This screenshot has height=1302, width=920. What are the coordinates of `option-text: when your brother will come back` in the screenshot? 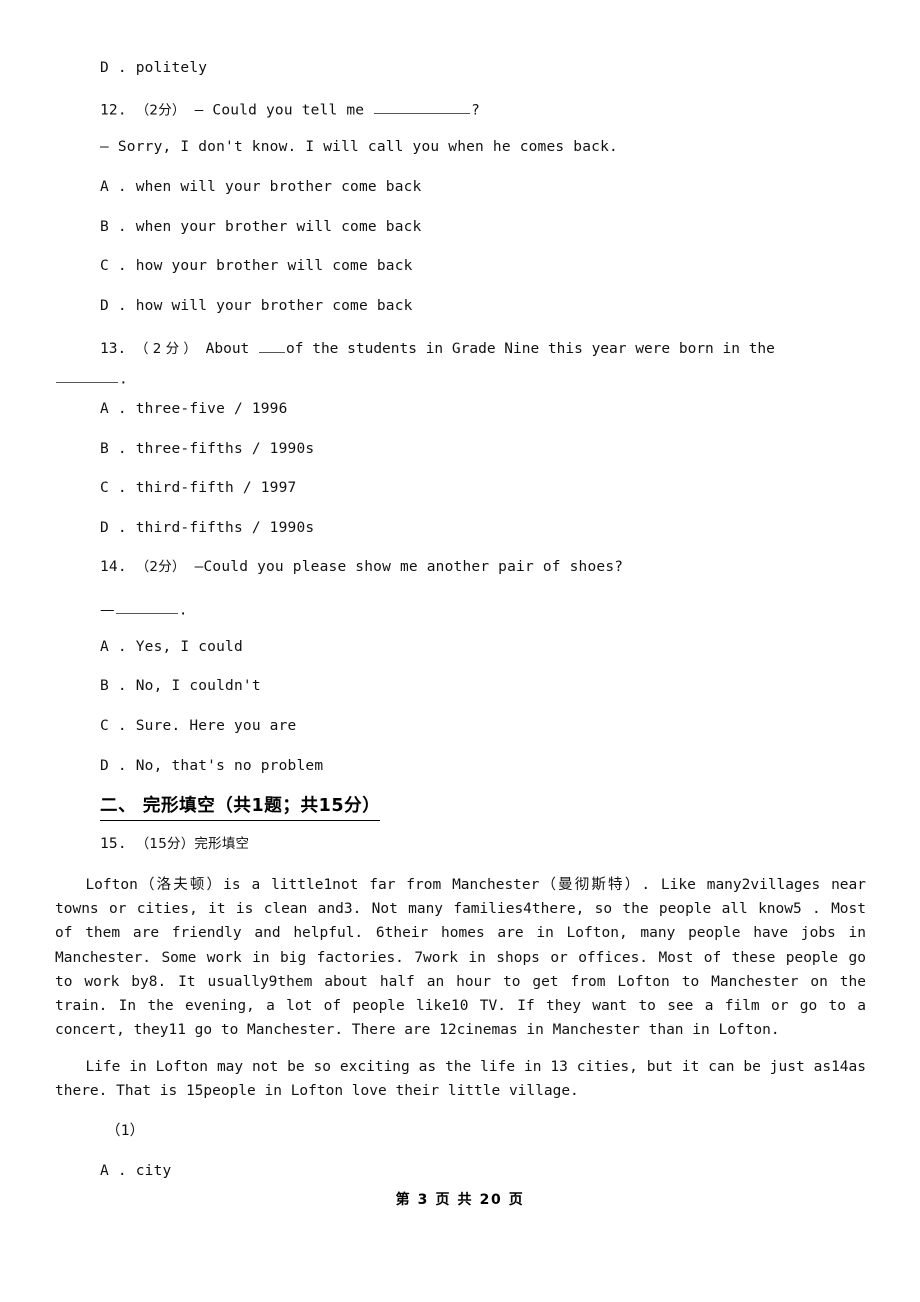 It's located at (278, 227).